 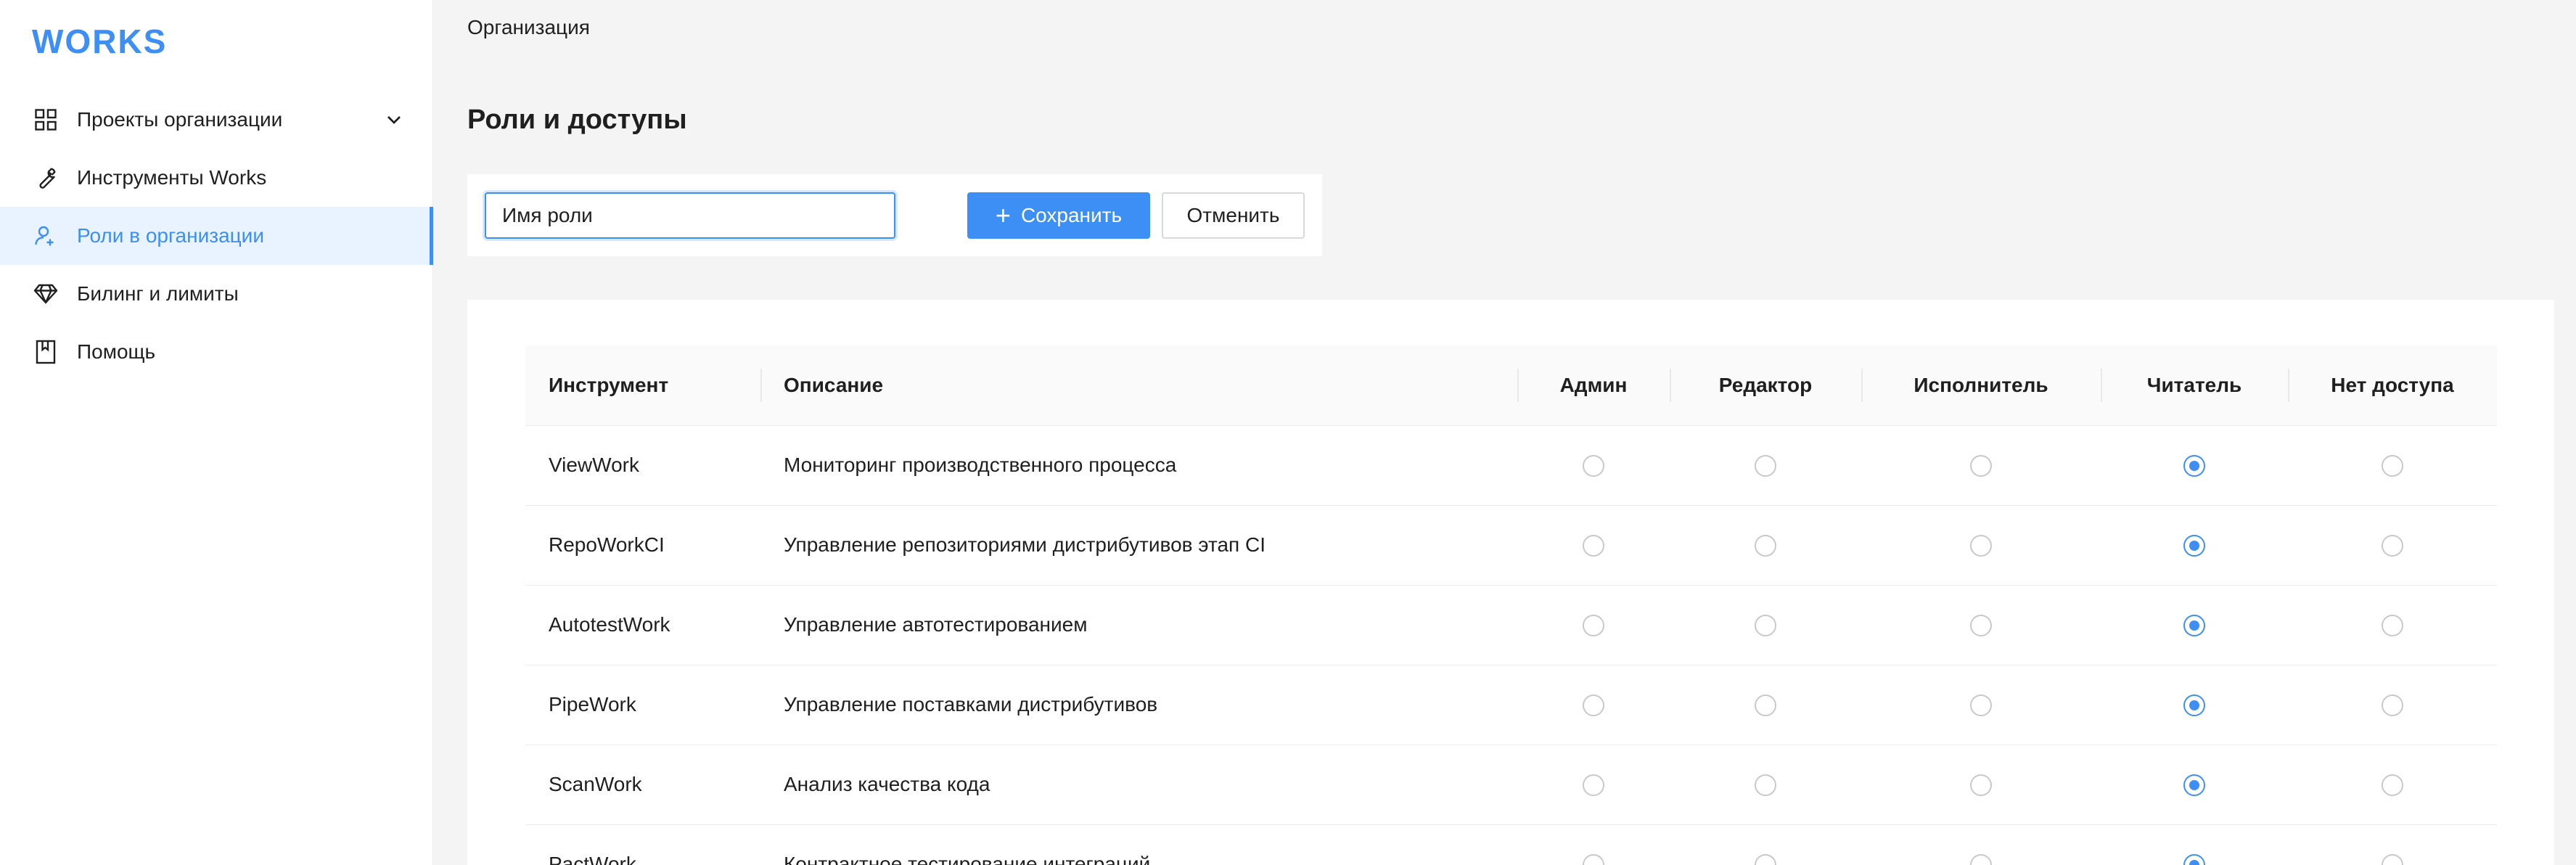 I want to click on tool-name-cell: PactWork, so click(x=642, y=844).